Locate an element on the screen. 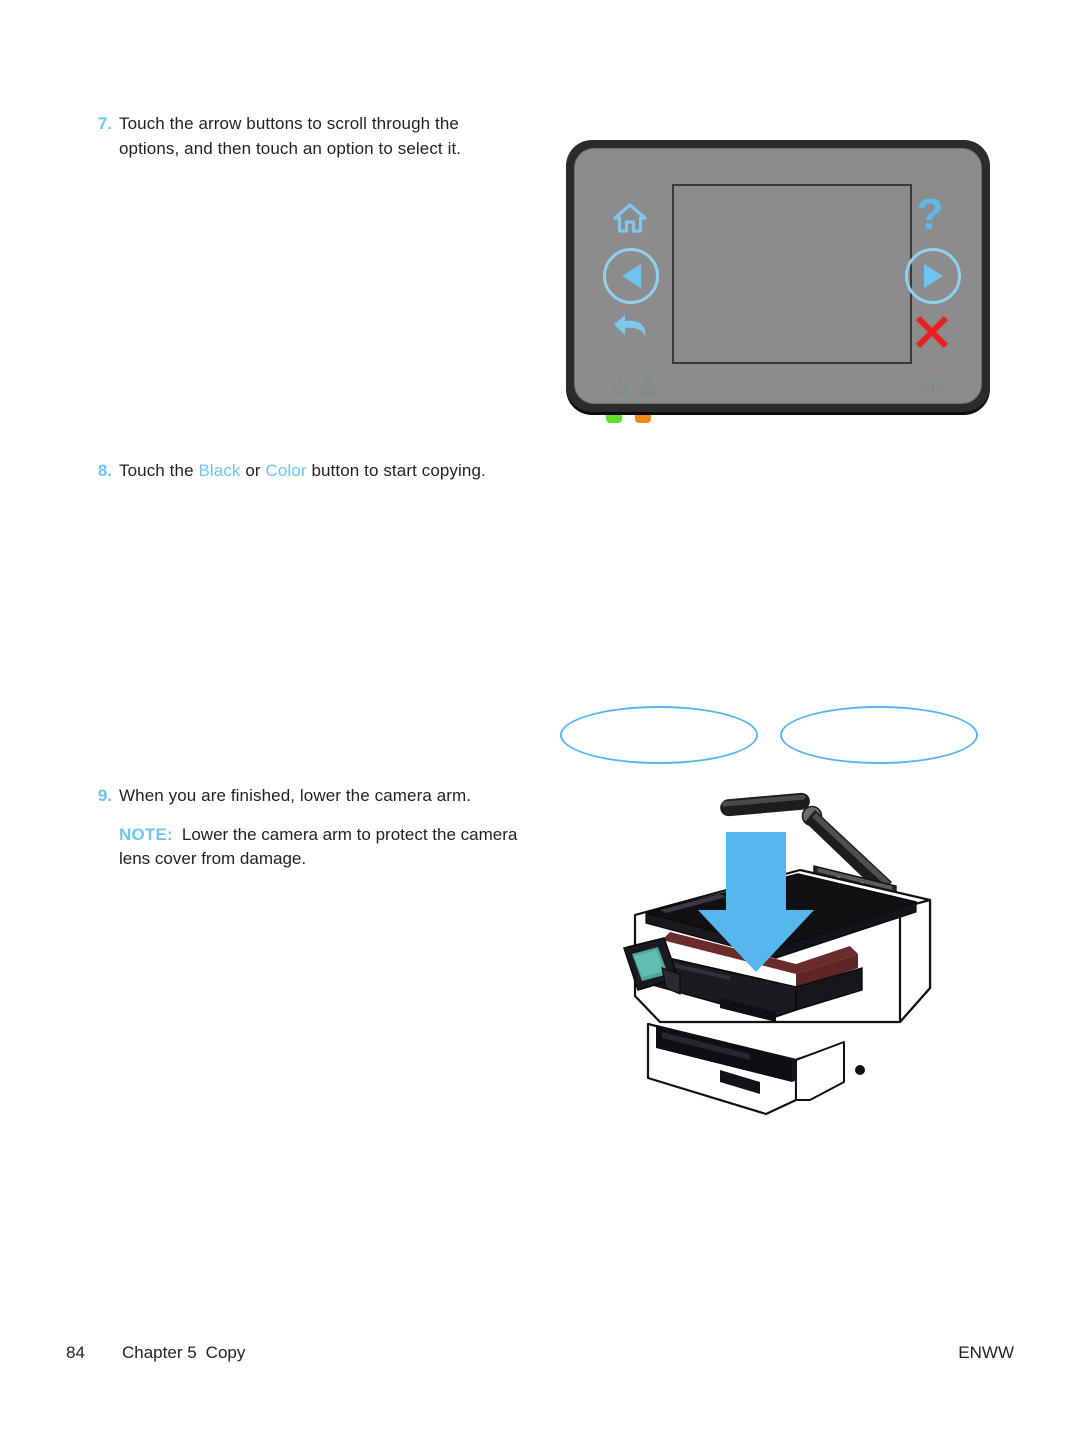  printer-front-button is located at coordinates (860, 1070).